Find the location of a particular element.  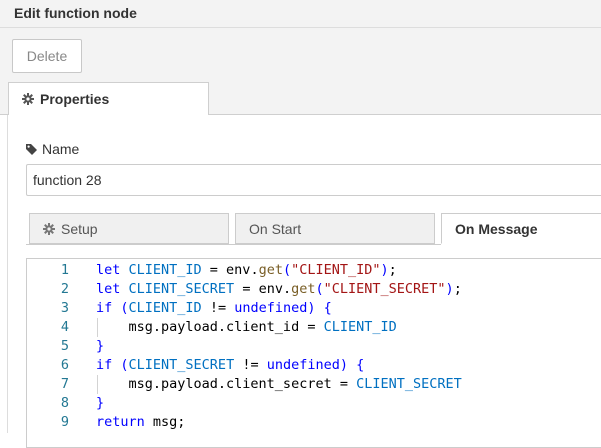

tab-setup-label: Setup is located at coordinates (79, 228).